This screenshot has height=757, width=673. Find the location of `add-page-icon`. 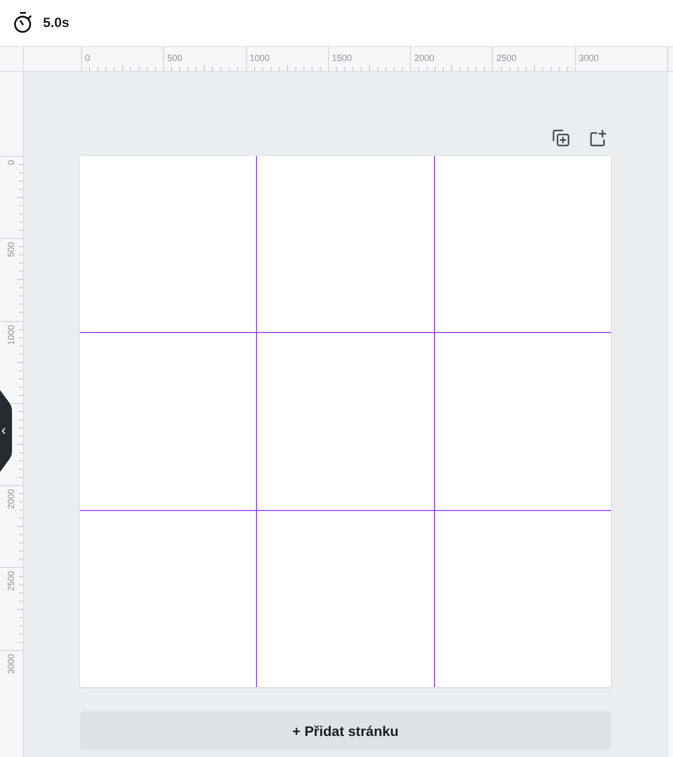

add-page-icon is located at coordinates (598, 138).